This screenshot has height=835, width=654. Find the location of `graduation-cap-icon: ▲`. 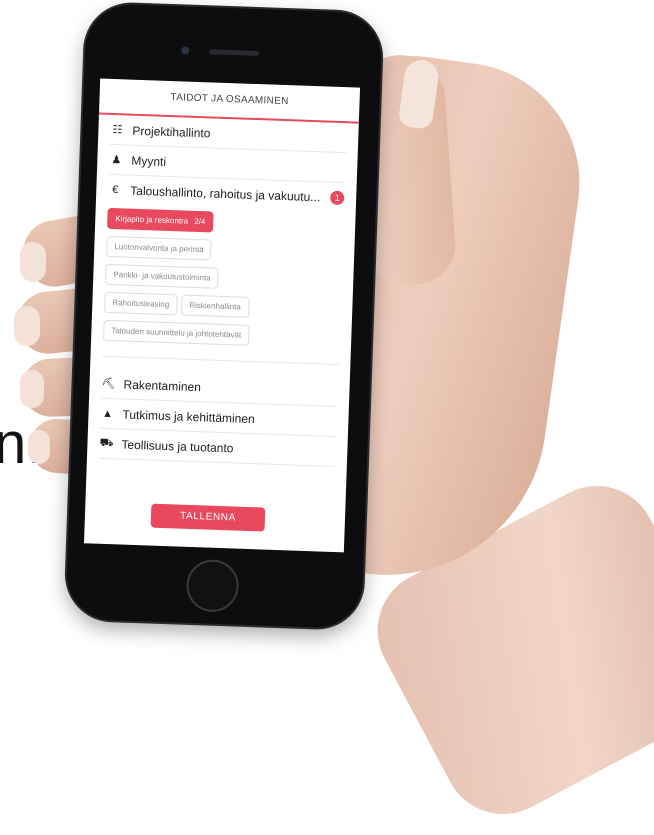

graduation-cap-icon: ▲ is located at coordinates (107, 413).